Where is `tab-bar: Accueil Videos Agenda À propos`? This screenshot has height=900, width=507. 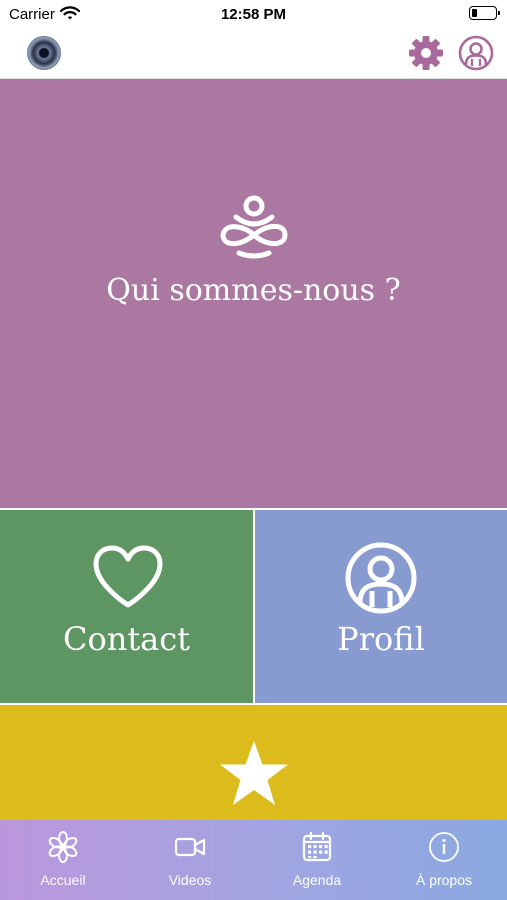 tab-bar: Accueil Videos Agenda À propos is located at coordinates (253, 860).